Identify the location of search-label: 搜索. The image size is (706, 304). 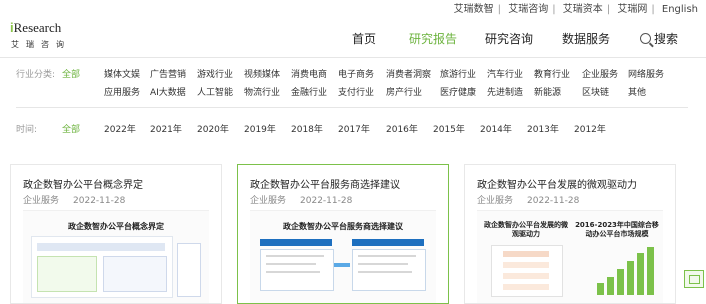
(666, 39).